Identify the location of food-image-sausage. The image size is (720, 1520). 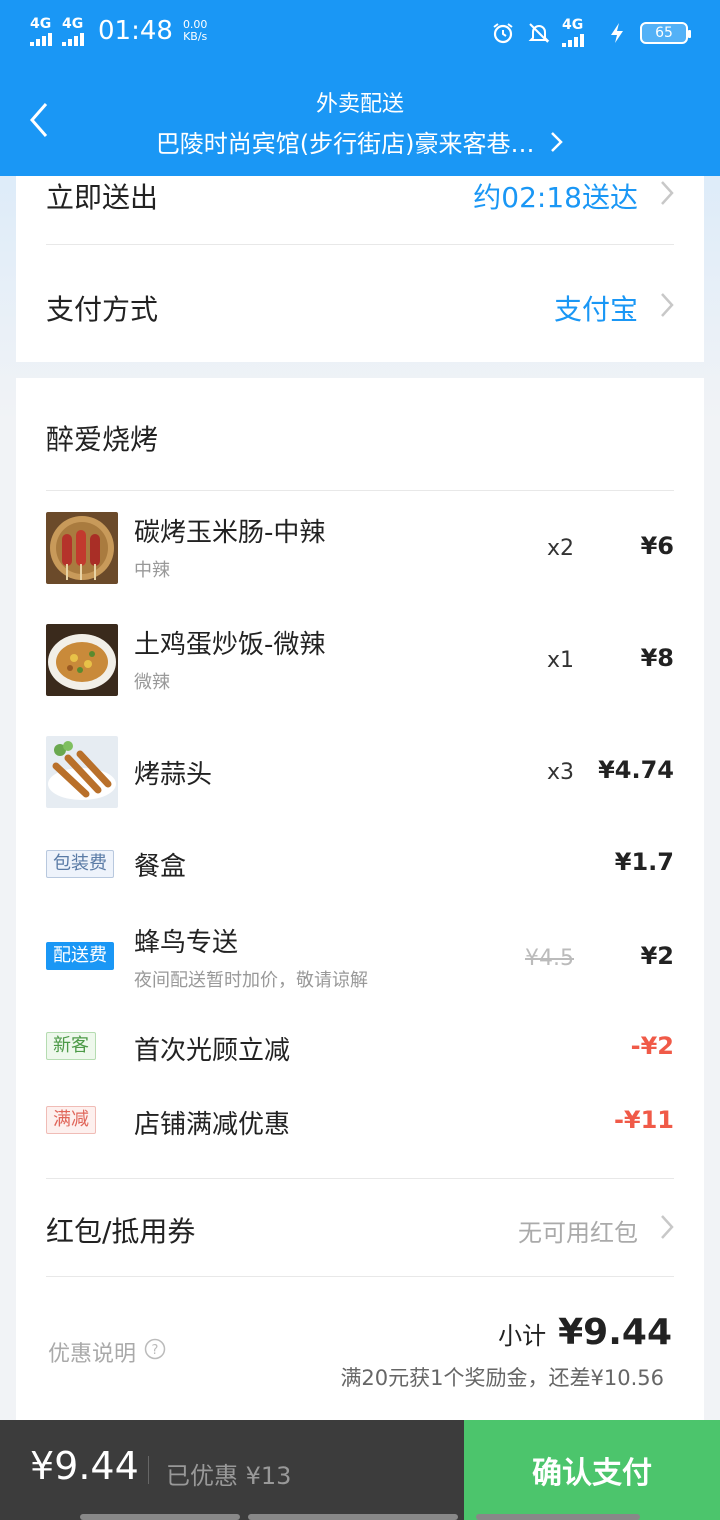
(82, 548).